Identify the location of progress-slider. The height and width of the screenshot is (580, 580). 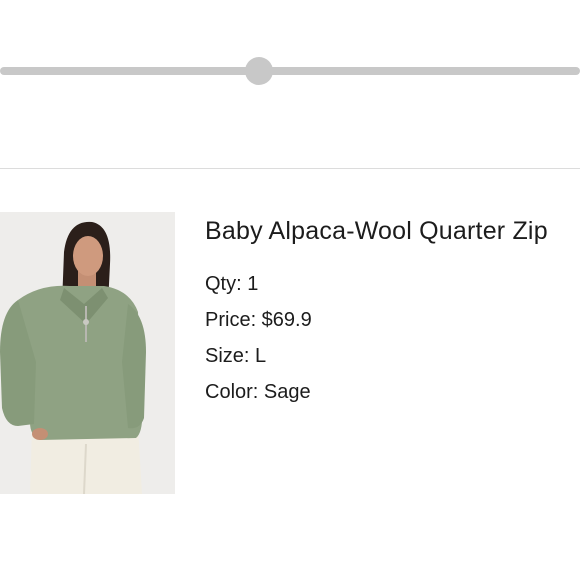
(290, 71).